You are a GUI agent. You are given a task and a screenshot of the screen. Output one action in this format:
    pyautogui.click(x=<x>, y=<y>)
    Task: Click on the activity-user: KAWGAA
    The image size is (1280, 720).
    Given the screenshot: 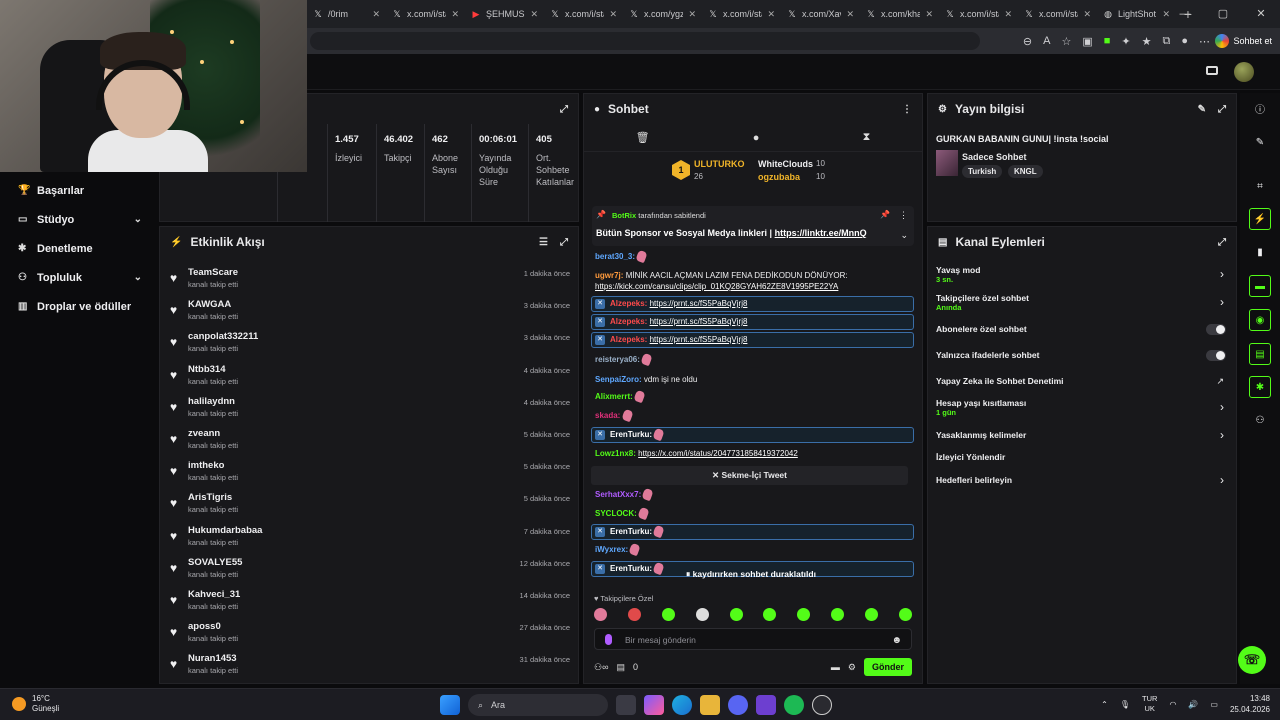 What is the action you would take?
    pyautogui.click(x=209, y=304)
    